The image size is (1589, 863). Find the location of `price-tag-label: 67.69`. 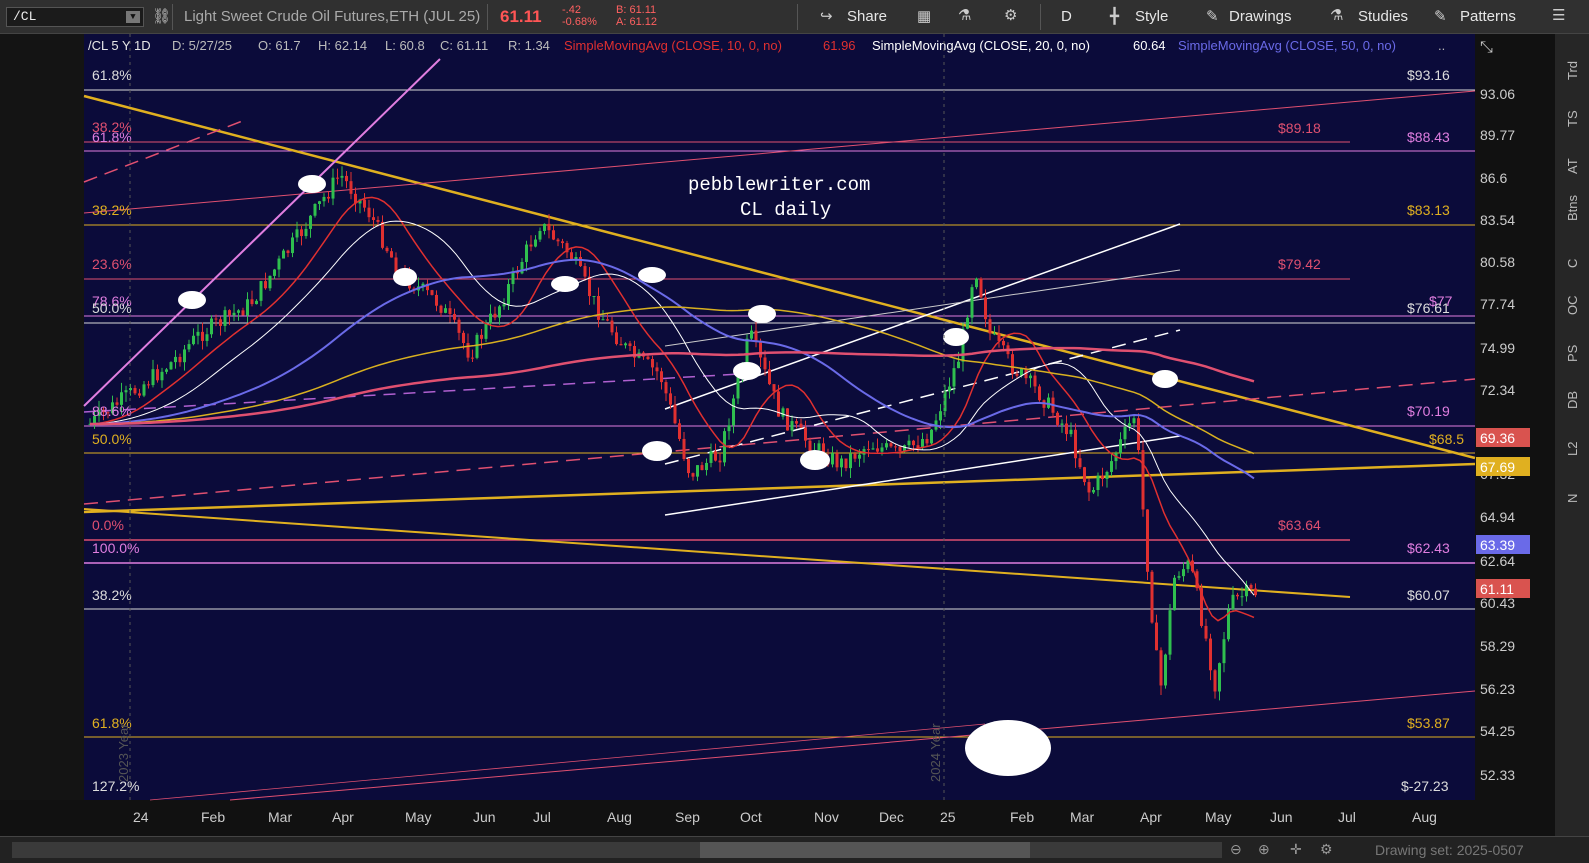

price-tag-label: 67.69 is located at coordinates (1497, 467).